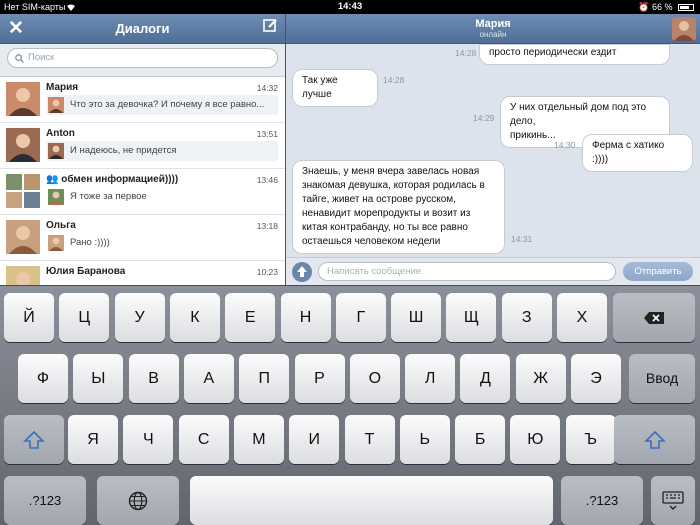 The image size is (700, 525). Describe the element at coordinates (98, 378) in the screenshot. I see `key-letter: Ы` at that location.